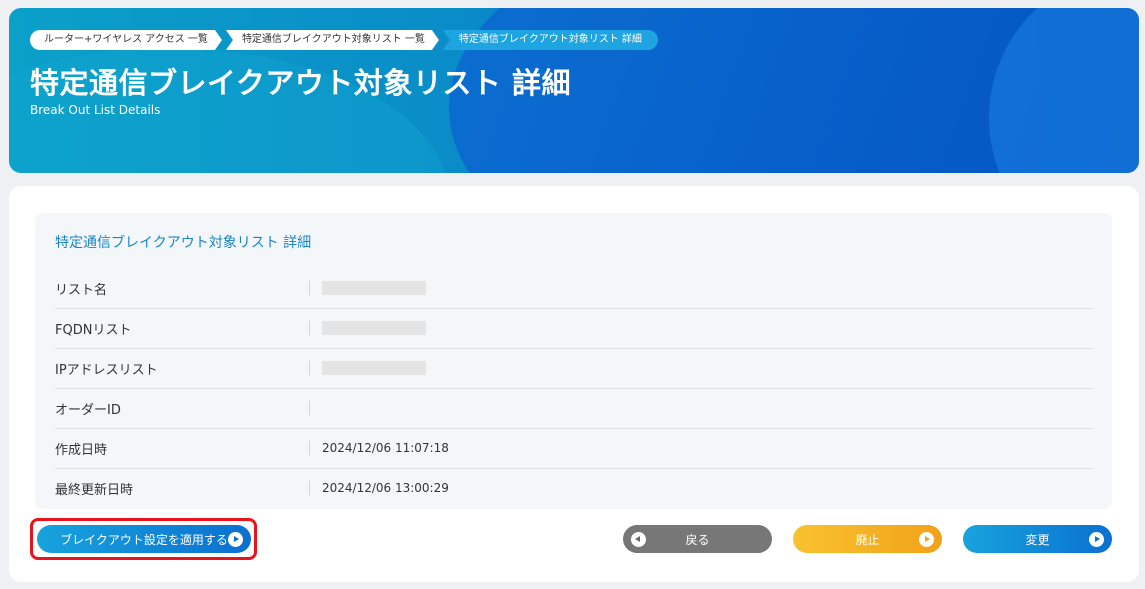 This screenshot has height=589, width=1145. I want to click on apply-breakout-label: ブレイクアウト設定を適用する, so click(144, 539).